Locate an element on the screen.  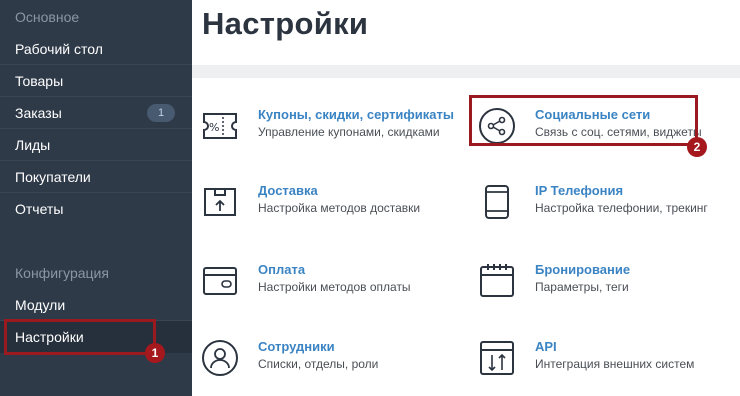
card-booking: Бронирование Параметры, теги is located at coordinates (609, 292).